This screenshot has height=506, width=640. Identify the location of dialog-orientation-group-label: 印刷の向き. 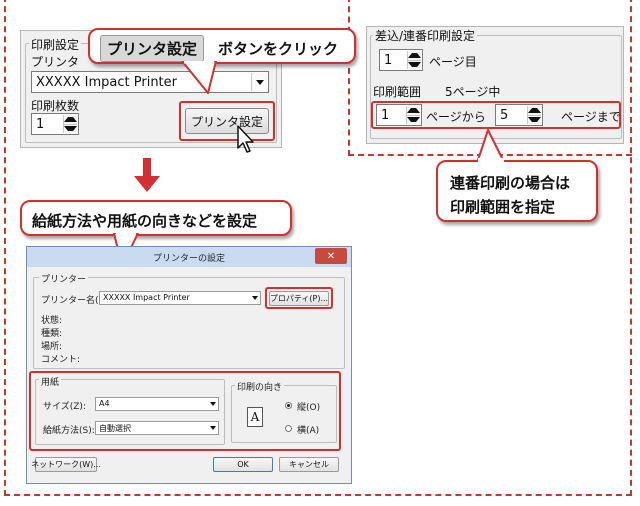
(260, 386).